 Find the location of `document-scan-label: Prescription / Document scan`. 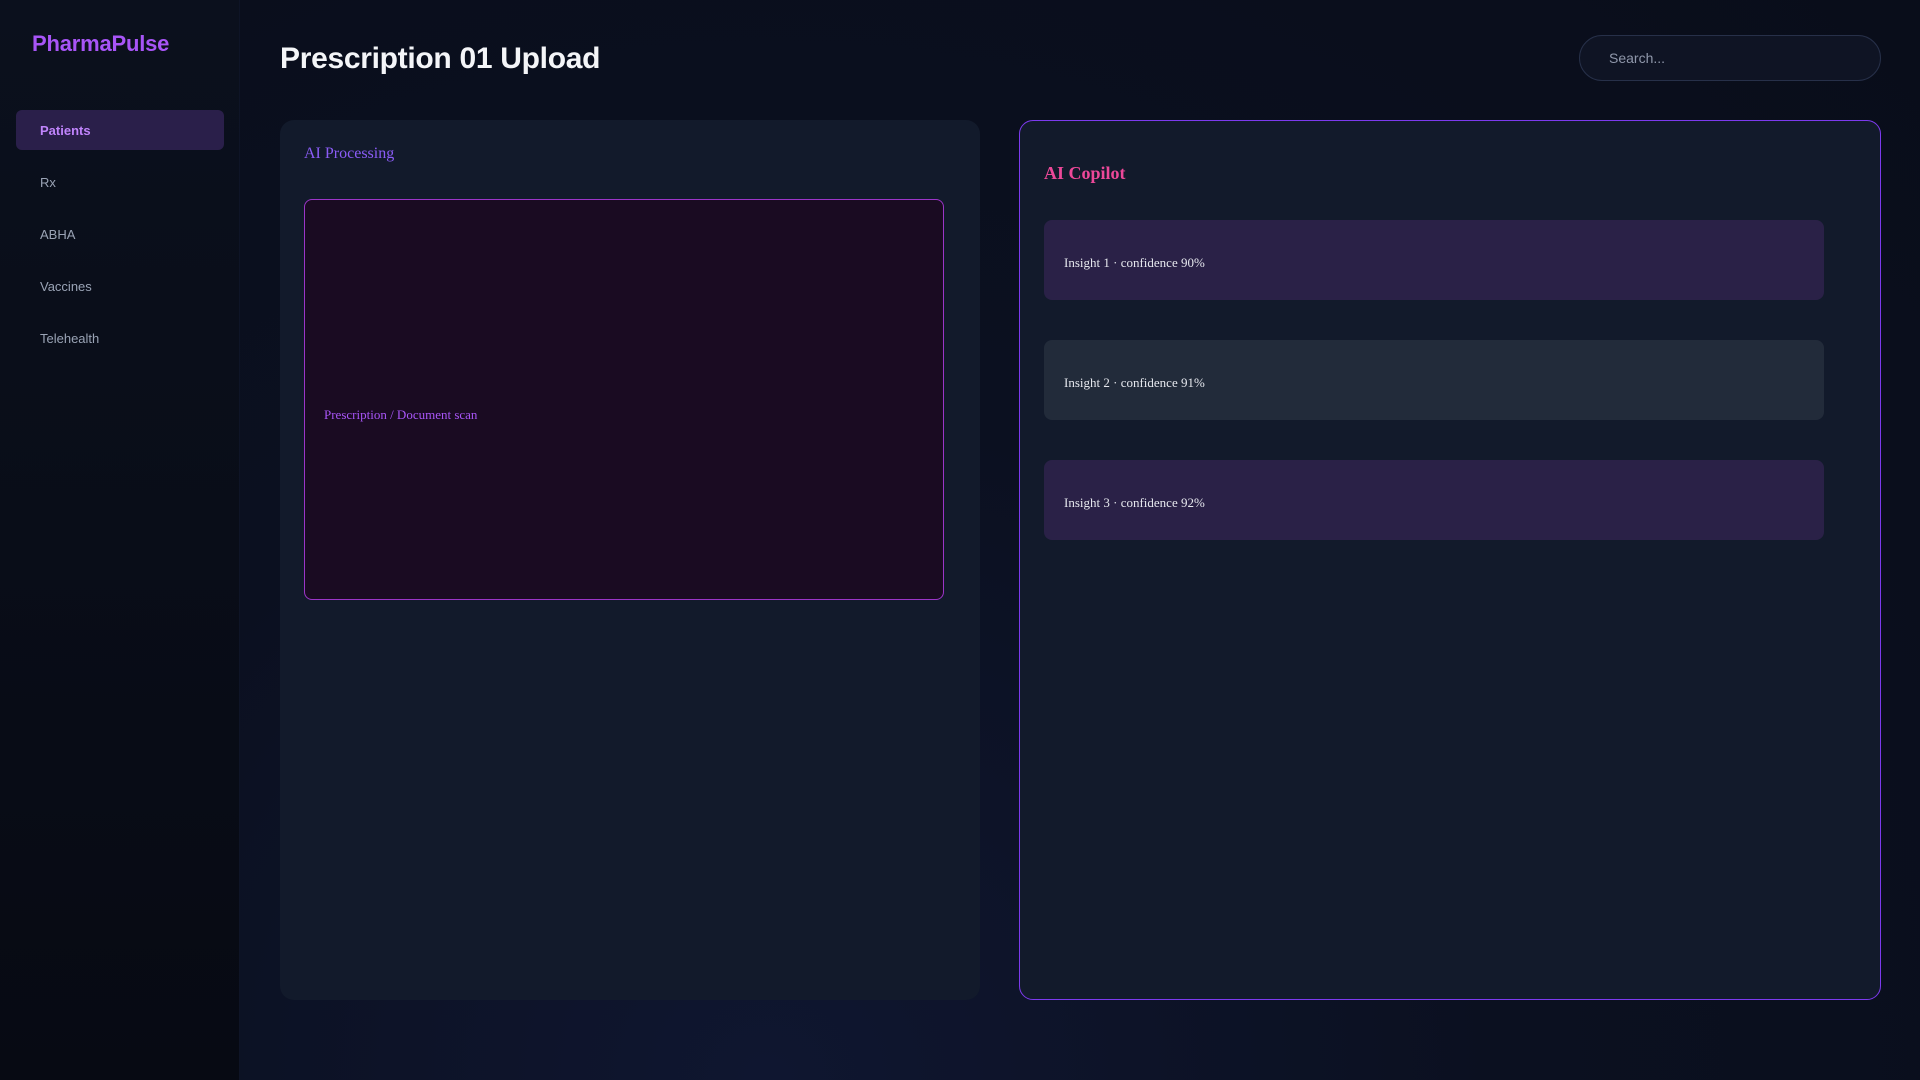

document-scan-label: Prescription / Document scan is located at coordinates (401, 414).